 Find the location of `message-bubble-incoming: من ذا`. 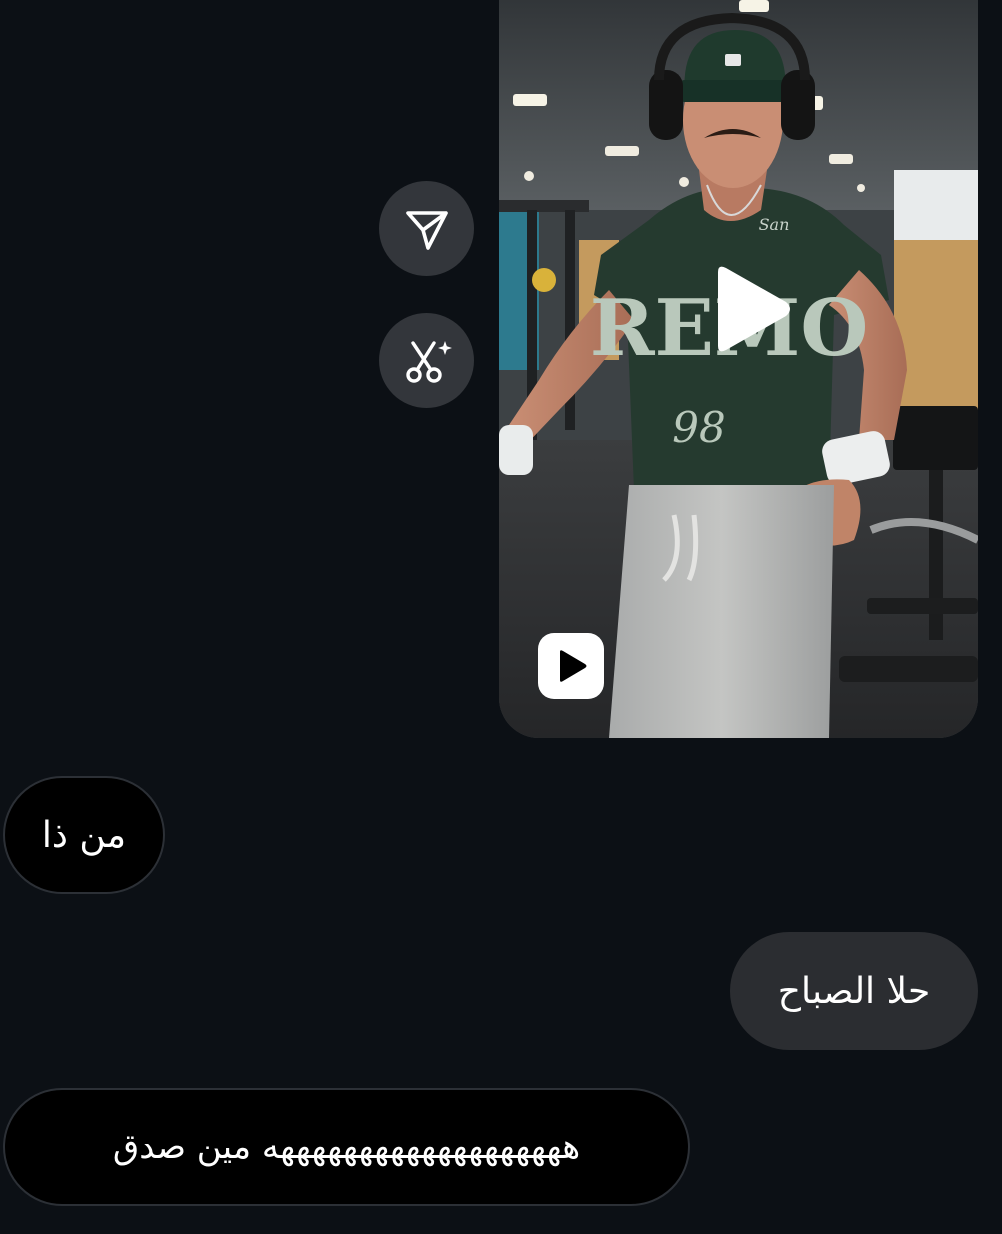

message-bubble-incoming: من ذا is located at coordinates (84, 835).